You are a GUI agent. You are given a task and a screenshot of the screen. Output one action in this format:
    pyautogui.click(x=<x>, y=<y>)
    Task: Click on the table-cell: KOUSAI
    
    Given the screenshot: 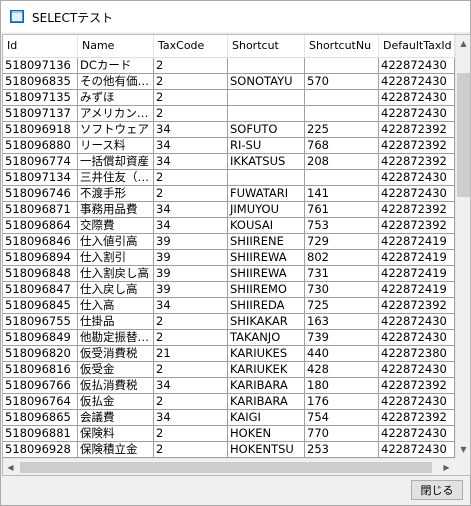 What is the action you would take?
    pyautogui.click(x=266, y=226)
    